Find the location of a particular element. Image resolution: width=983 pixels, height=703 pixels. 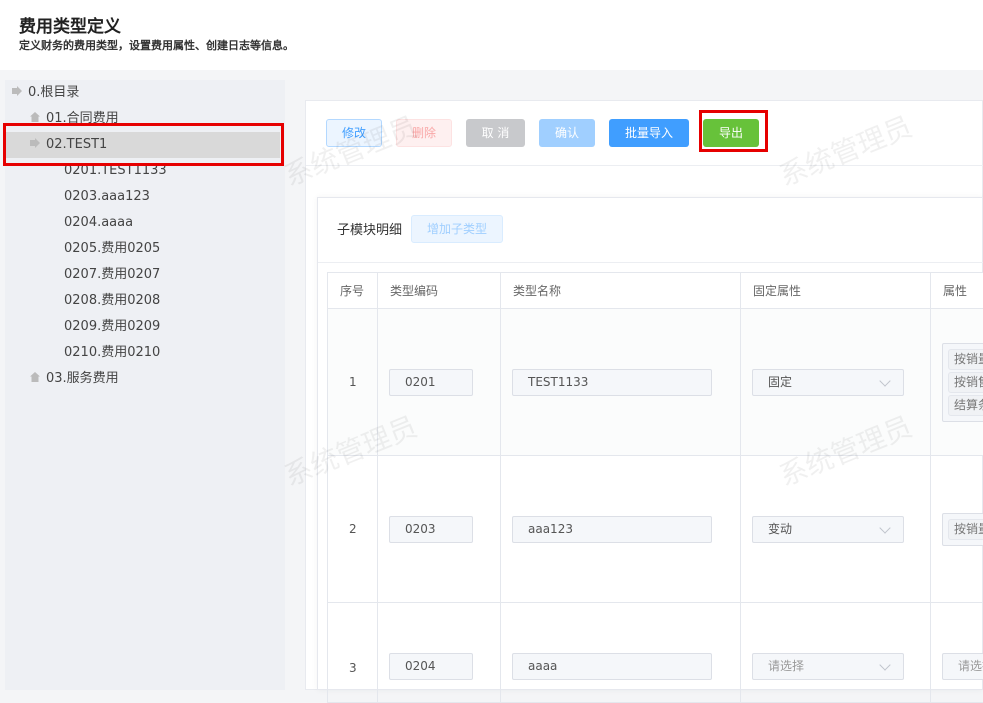

table-row: 1 0201 TEST1133 固定 按销量 按销售 结算条 is located at coordinates (655, 382).